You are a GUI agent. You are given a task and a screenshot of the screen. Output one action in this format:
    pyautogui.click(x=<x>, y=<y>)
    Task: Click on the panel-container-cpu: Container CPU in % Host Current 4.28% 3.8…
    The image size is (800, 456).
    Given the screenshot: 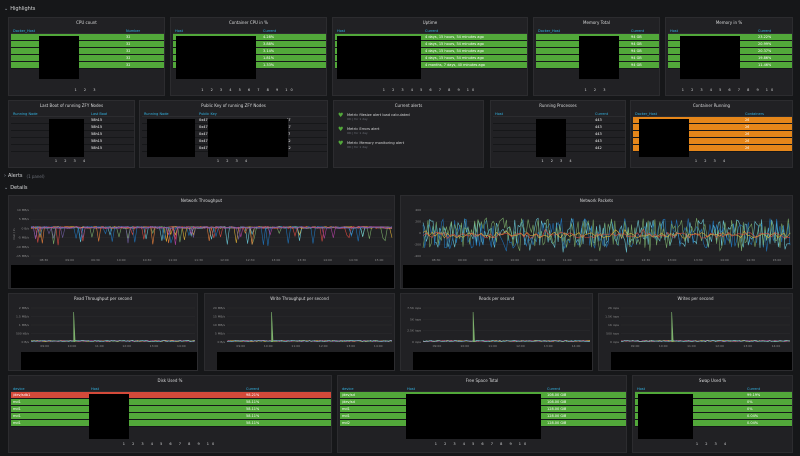 What is the action you would take?
    pyautogui.click(x=248, y=56)
    